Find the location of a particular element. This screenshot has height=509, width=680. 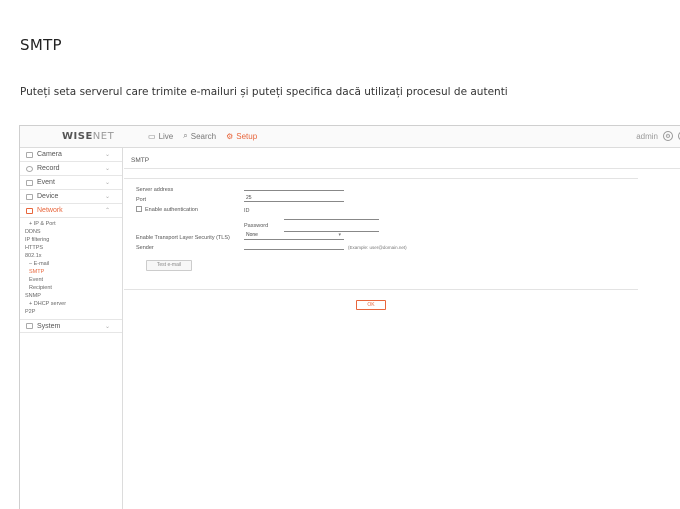

port-field: 25 is located at coordinates (294, 198).